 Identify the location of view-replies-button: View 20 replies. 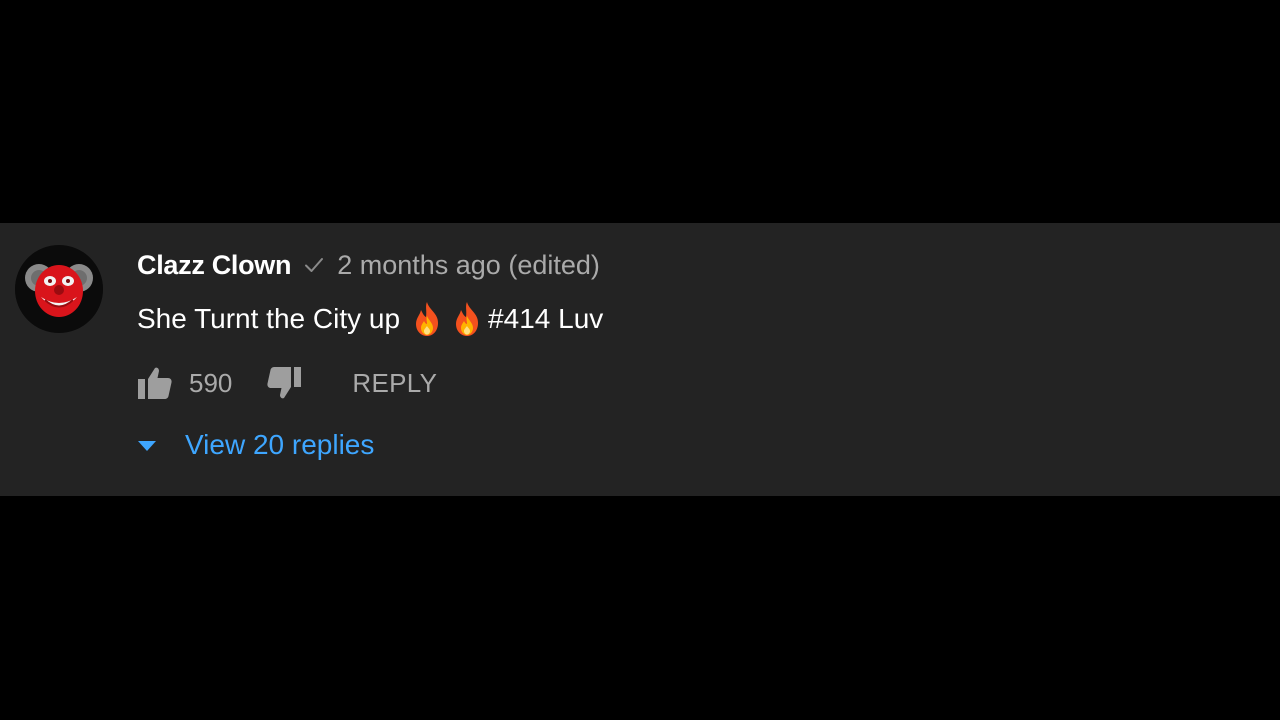
(255, 445).